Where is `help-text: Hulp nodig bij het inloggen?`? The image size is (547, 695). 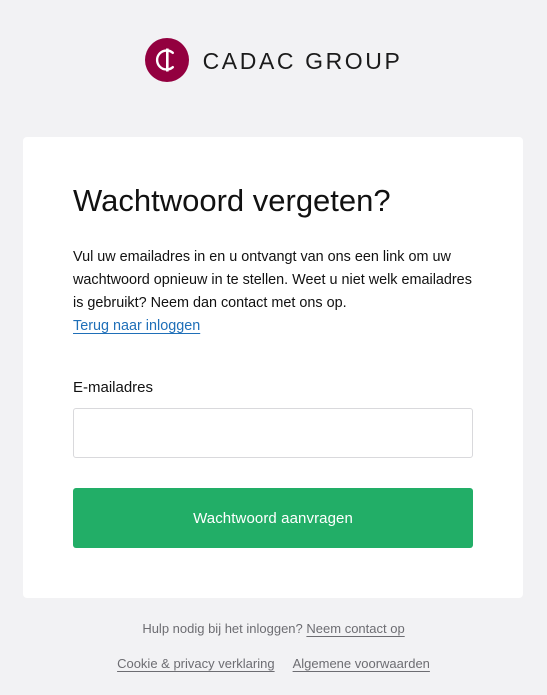
help-text: Hulp nodig bij het inloggen? is located at coordinates (222, 628).